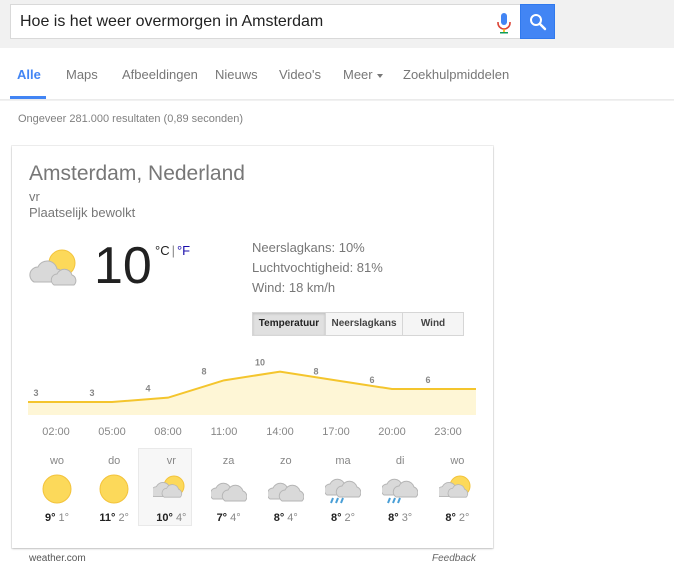  Describe the element at coordinates (400, 461) in the screenshot. I see `forecast-day-label: di` at that location.